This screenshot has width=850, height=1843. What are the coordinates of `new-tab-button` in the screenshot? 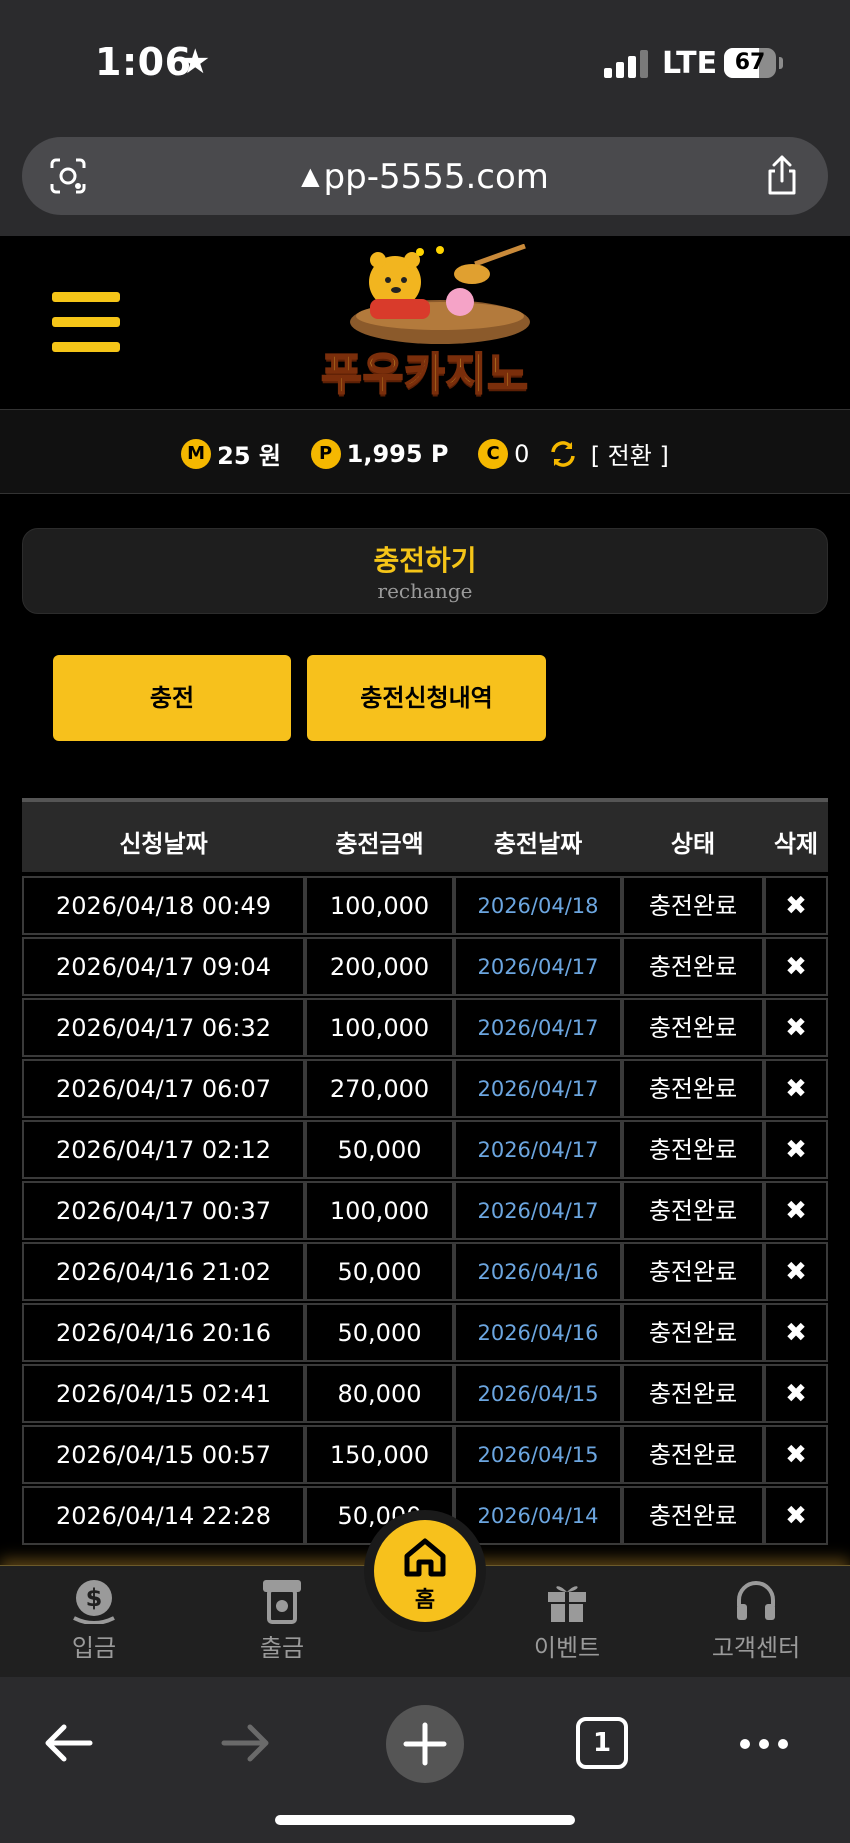 It's located at (425, 1744).